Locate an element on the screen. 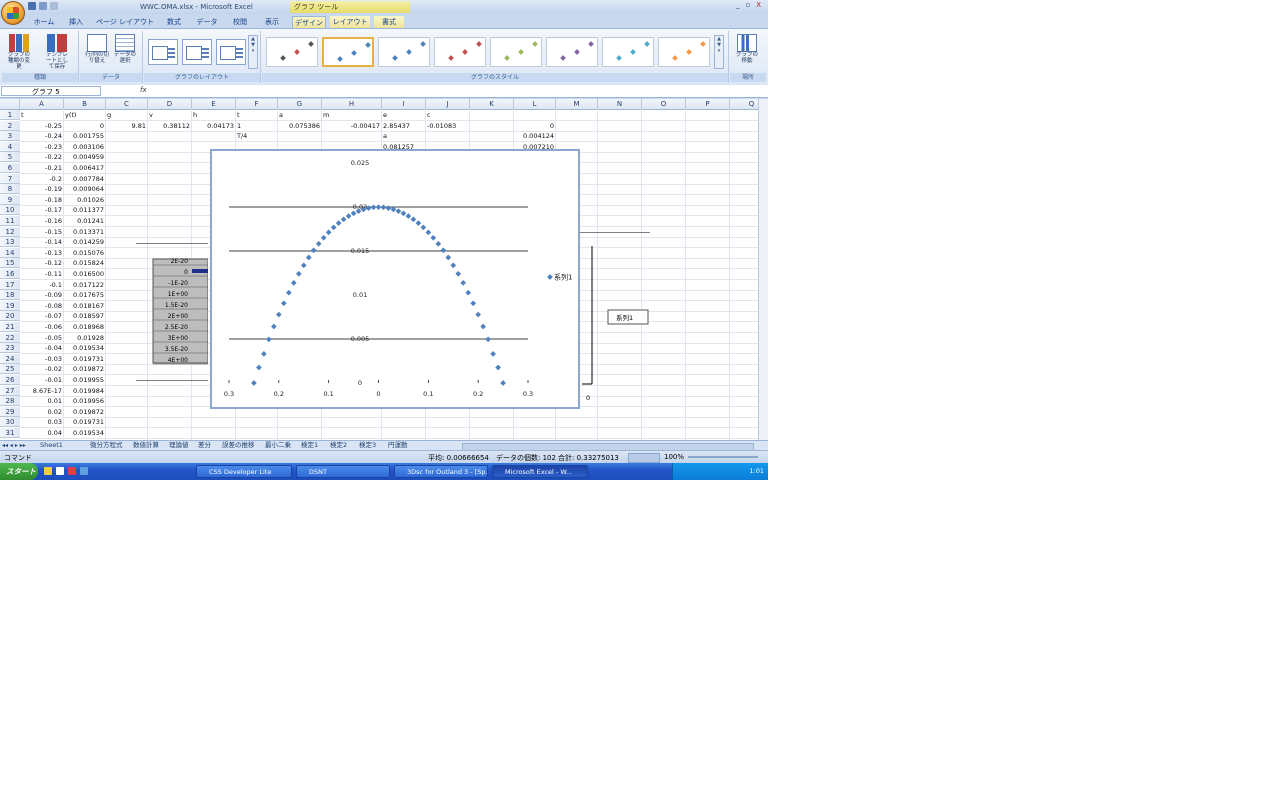  cell-a28: 0.01 is located at coordinates (41, 401).